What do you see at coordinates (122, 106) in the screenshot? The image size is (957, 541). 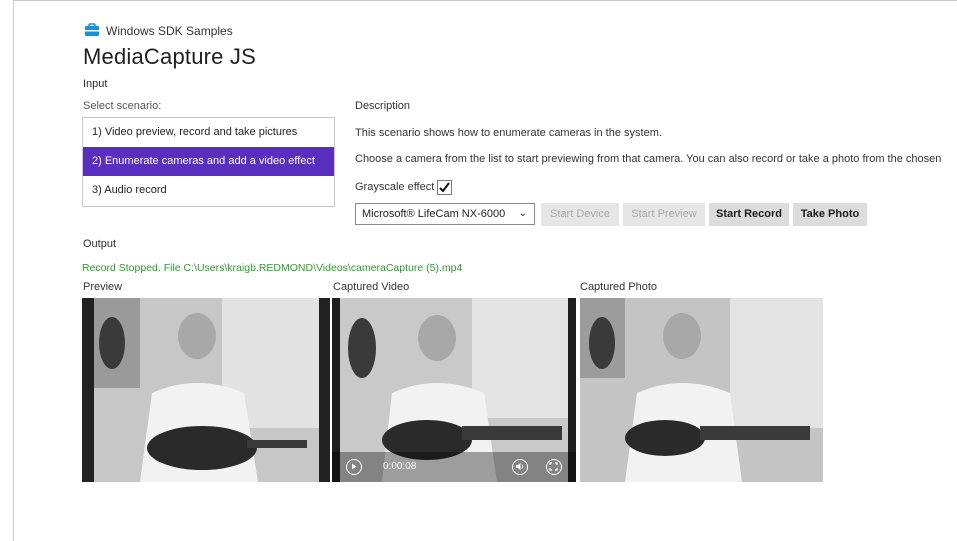 I see `select-scenario-label: Select scenario:` at bounding box center [122, 106].